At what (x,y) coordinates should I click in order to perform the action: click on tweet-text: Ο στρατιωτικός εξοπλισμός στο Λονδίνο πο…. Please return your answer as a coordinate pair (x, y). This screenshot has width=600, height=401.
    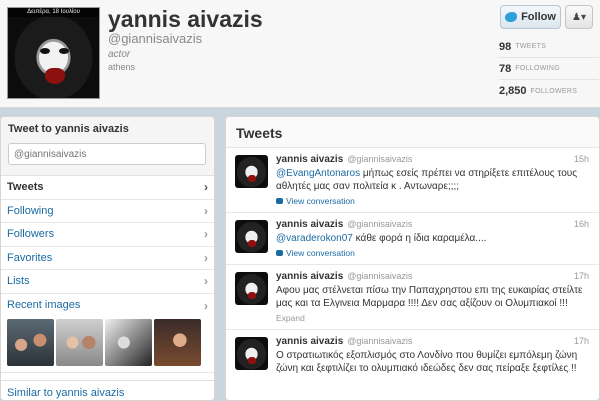
    Looking at the image, I should click on (427, 362).